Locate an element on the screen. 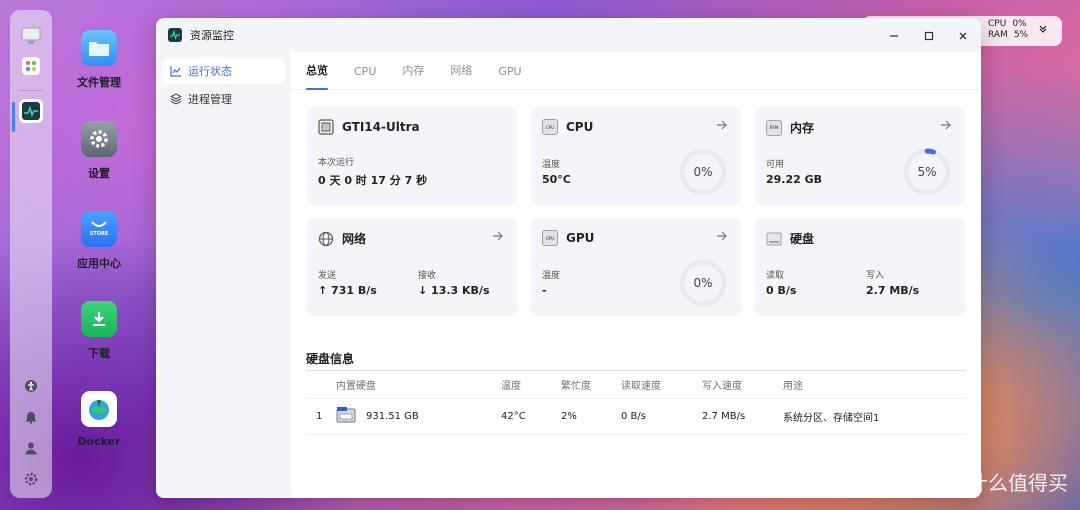  minimize-button is located at coordinates (894, 36).